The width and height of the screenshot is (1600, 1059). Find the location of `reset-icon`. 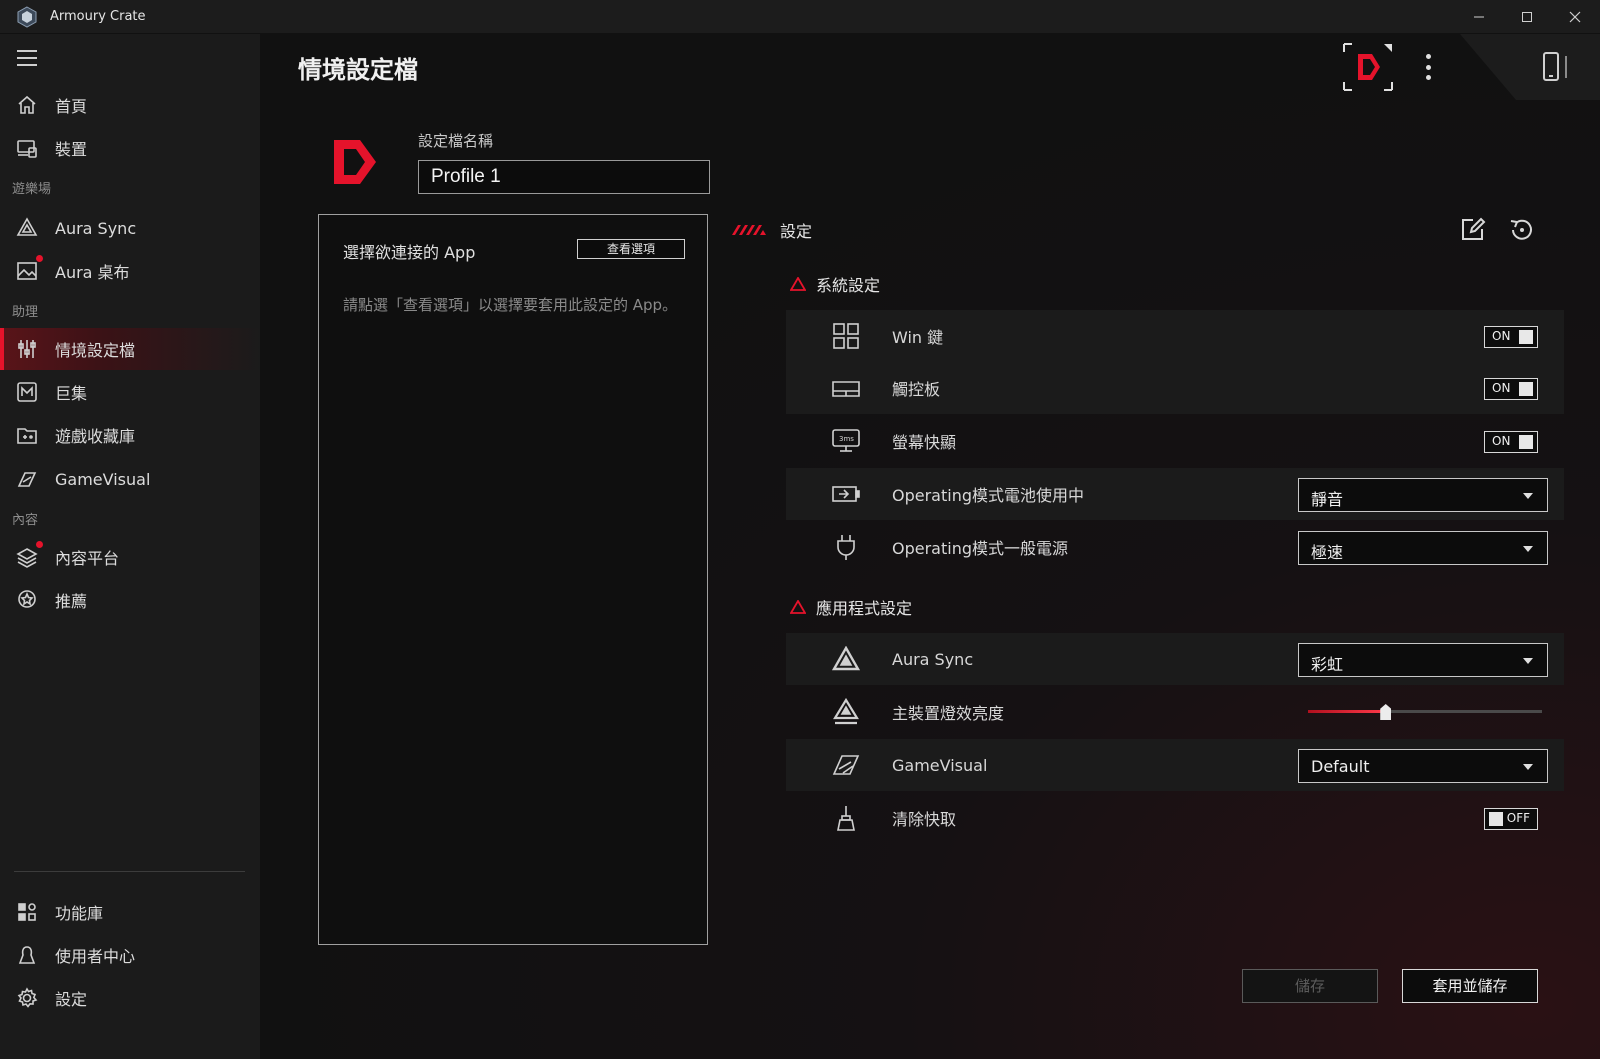

reset-icon is located at coordinates (1522, 230).